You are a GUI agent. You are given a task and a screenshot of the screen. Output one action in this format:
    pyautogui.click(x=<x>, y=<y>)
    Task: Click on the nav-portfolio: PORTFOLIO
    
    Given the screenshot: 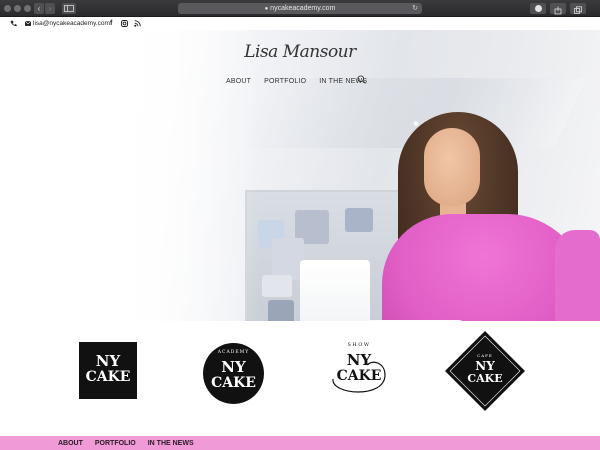 What is the action you would take?
    pyautogui.click(x=285, y=81)
    